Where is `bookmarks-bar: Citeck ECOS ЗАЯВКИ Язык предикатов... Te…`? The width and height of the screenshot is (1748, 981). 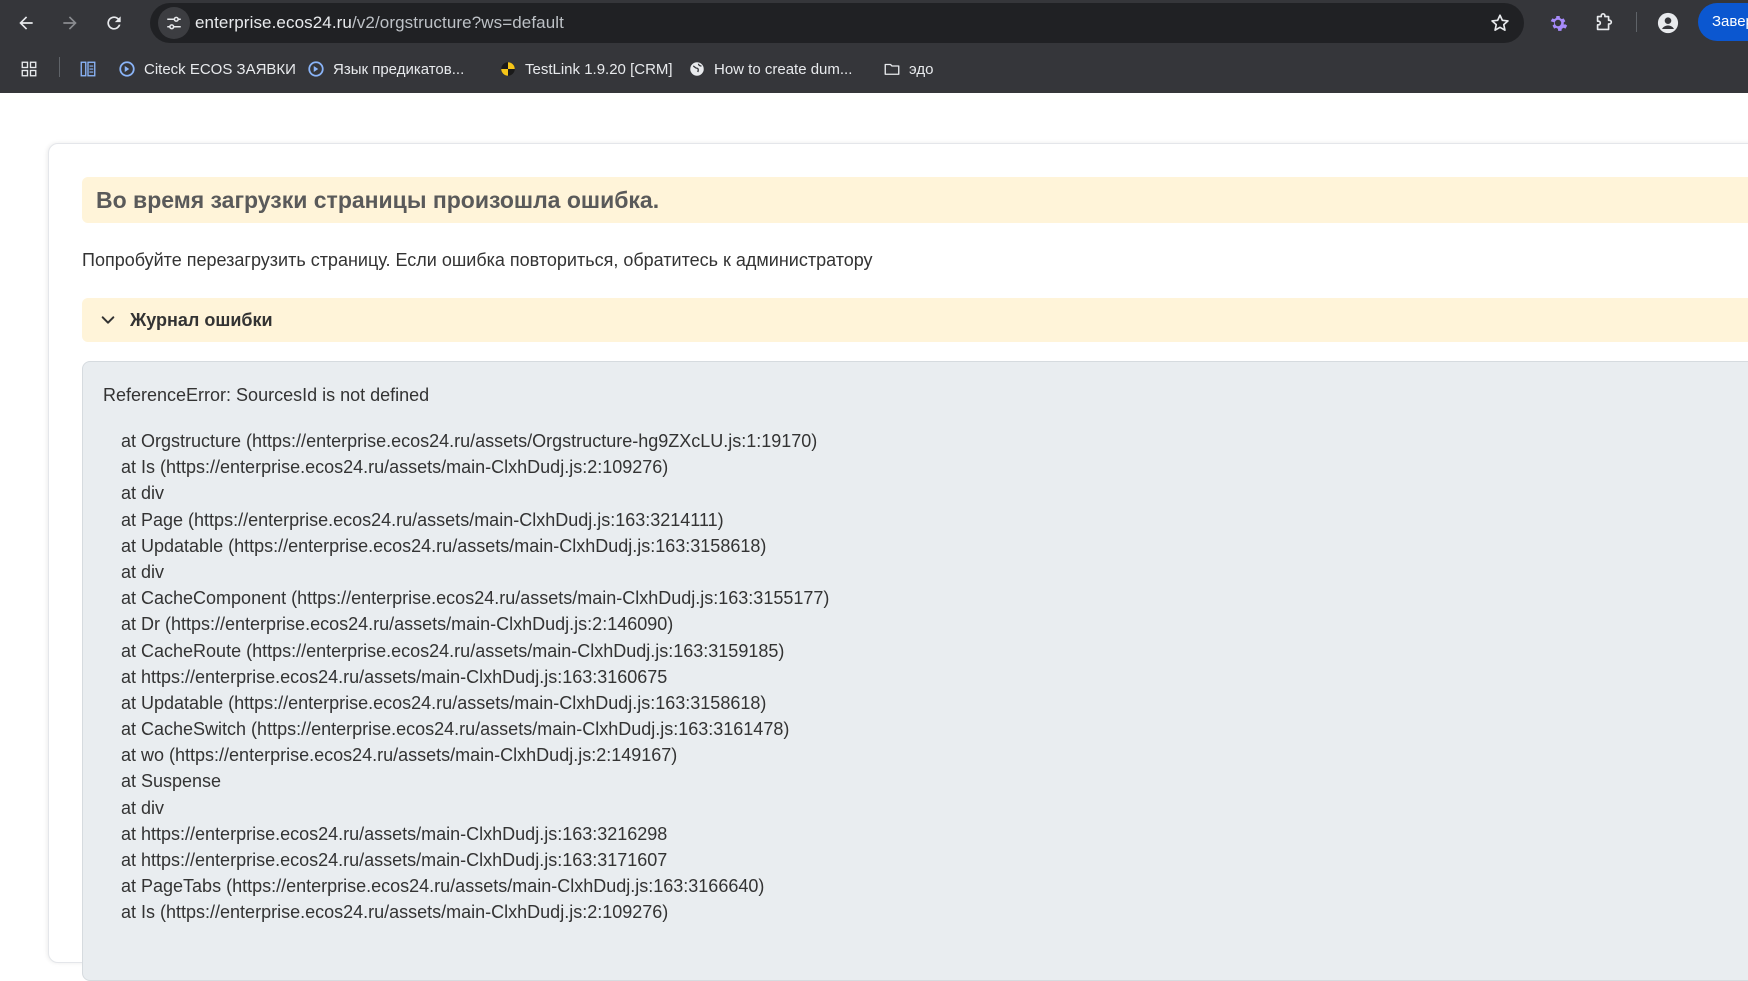 bookmarks-bar: Citeck ECOS ЗАЯВКИ Язык предикатов... Te… is located at coordinates (874, 69).